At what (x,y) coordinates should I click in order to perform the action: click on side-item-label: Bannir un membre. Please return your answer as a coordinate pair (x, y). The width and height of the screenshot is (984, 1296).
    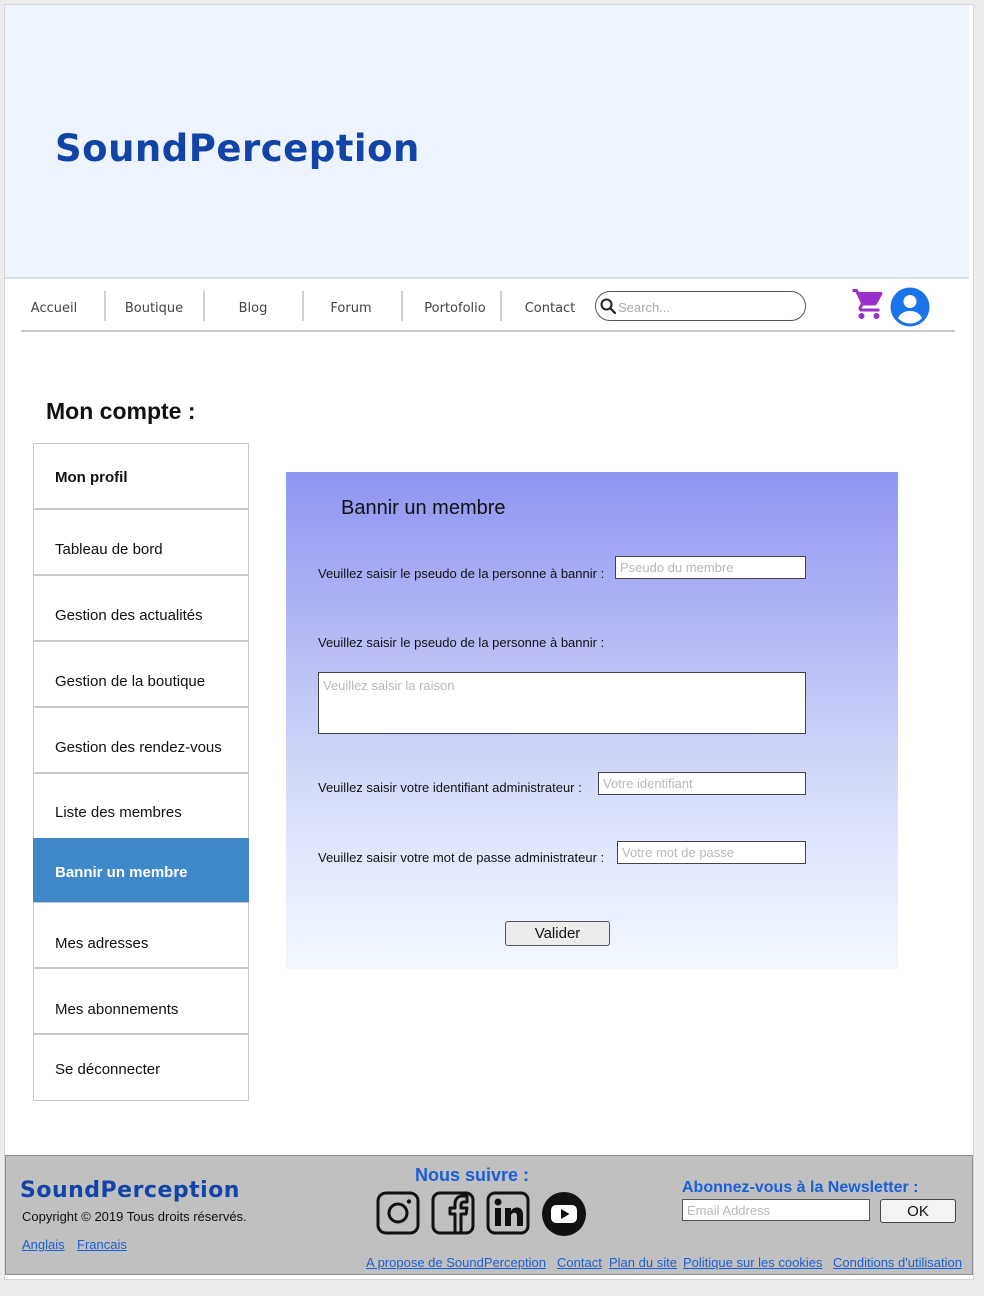
    Looking at the image, I should click on (121, 872).